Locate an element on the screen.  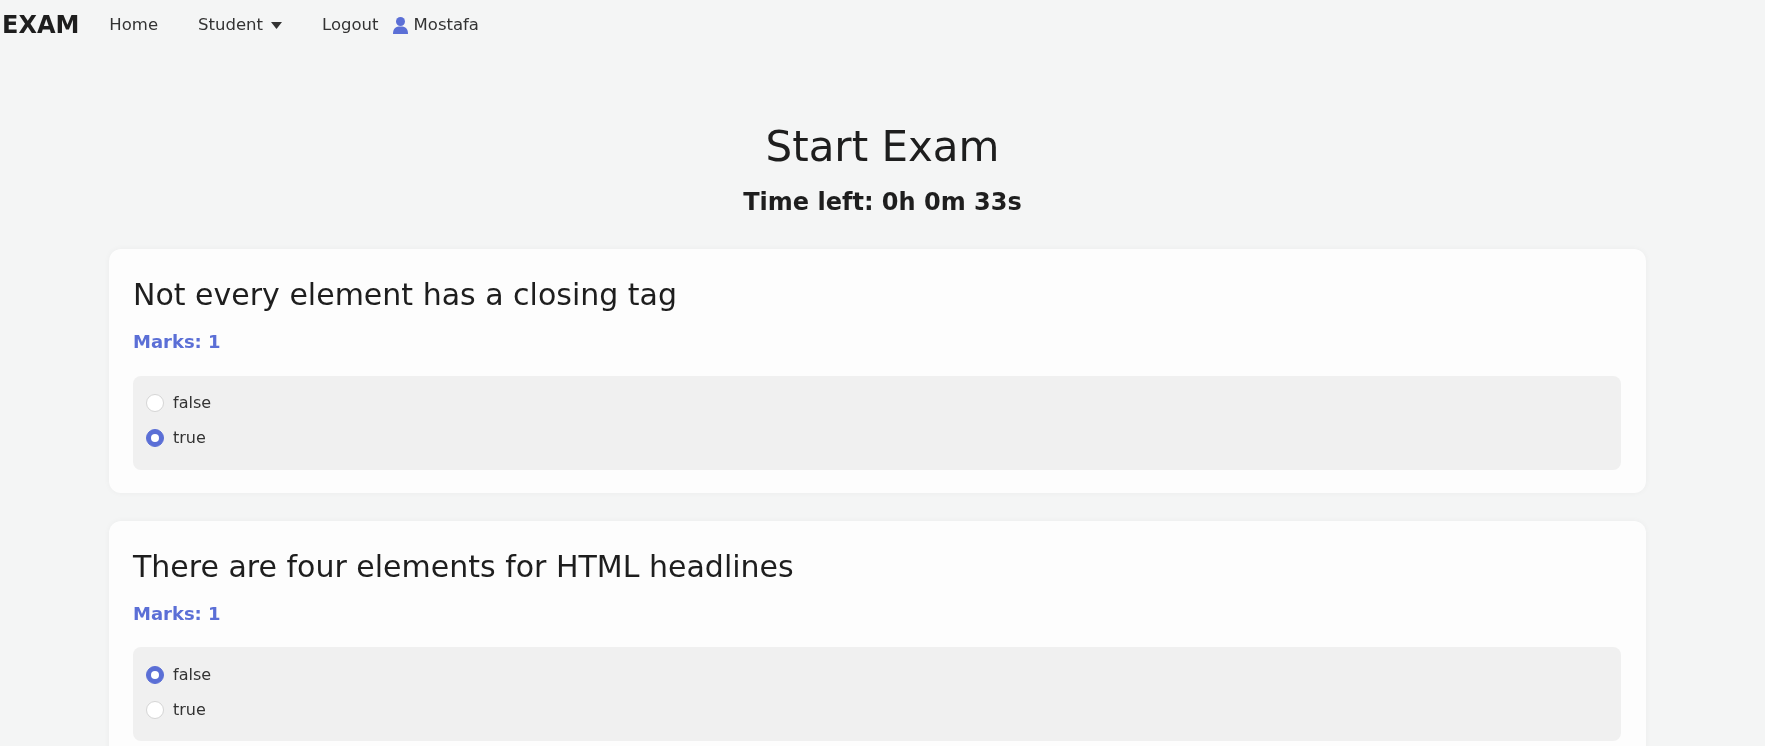
caret-icon is located at coordinates (277, 25).